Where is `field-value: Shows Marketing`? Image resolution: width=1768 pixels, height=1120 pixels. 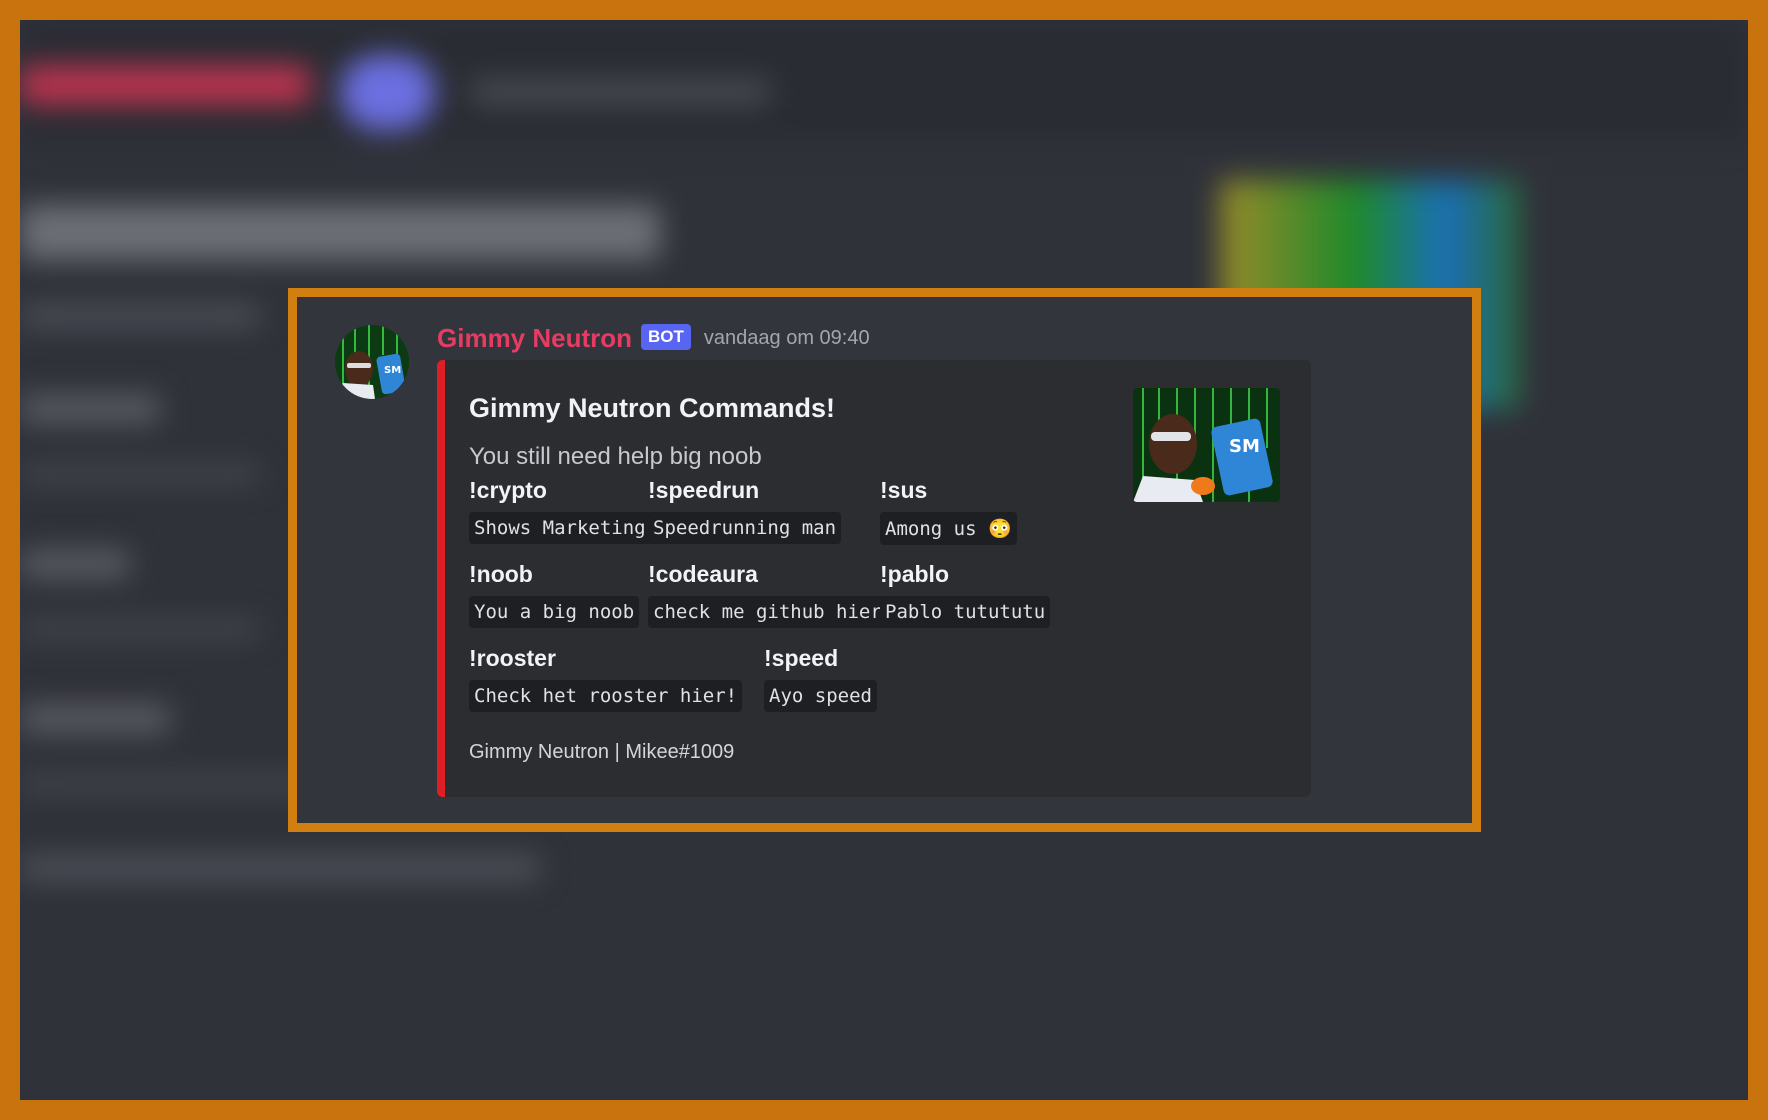 field-value: Shows Marketing is located at coordinates (560, 528).